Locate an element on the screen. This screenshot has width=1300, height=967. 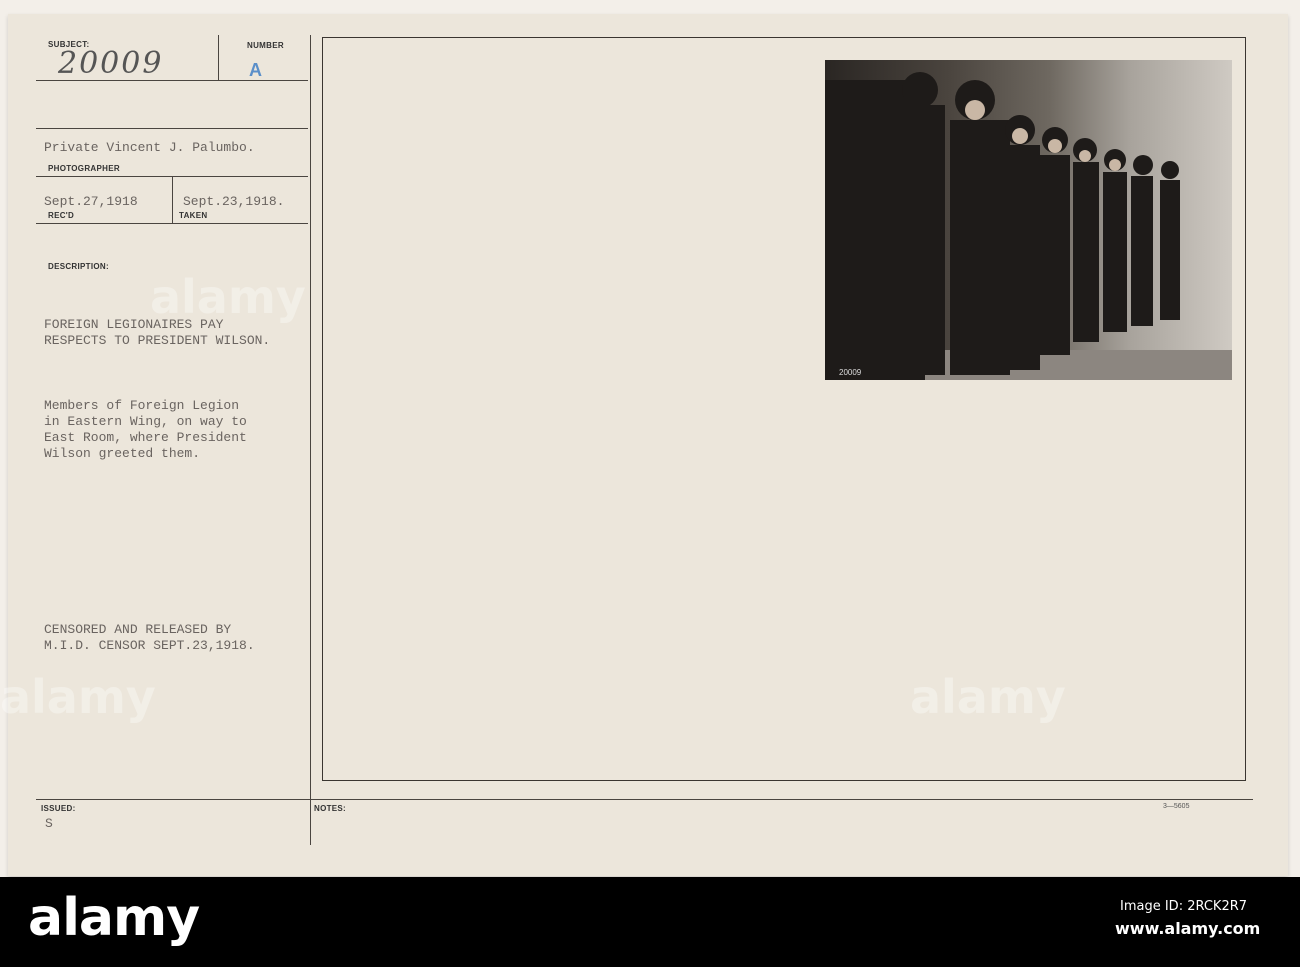
site-link: www.alamy.com is located at coordinates (1187, 928).